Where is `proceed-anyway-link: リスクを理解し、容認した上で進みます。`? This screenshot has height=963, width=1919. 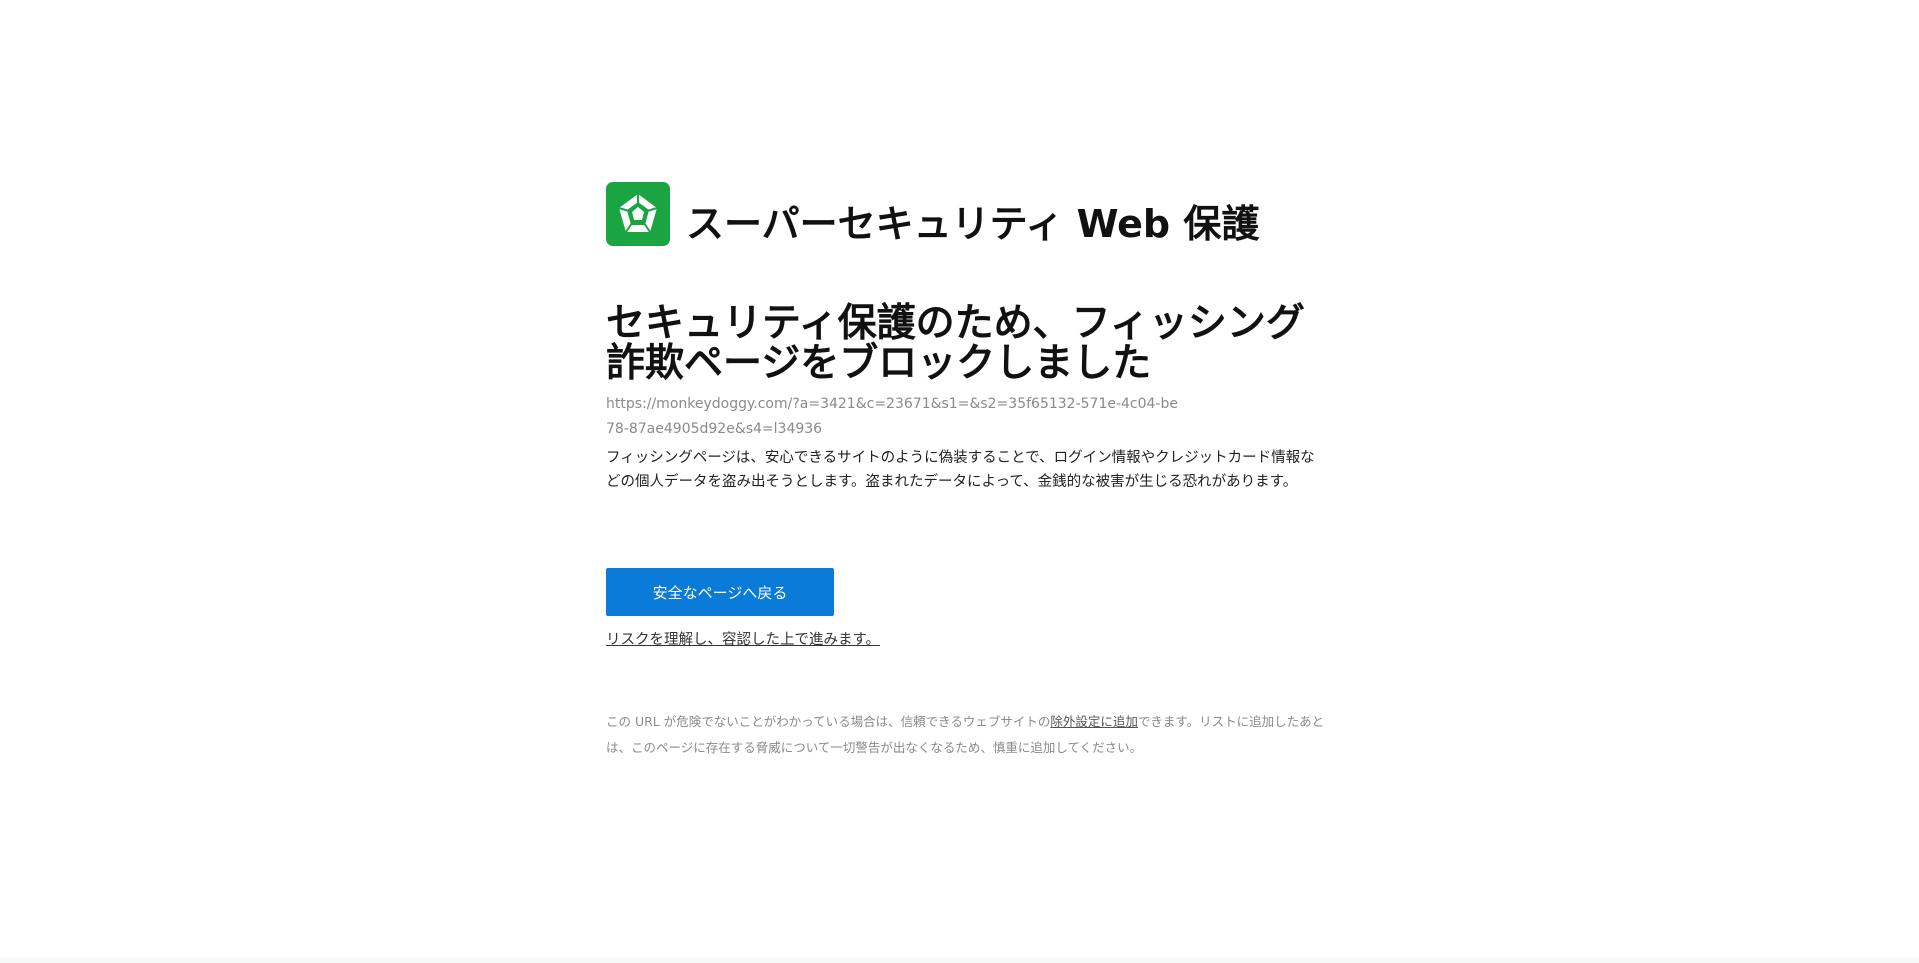 proceed-anyway-link: リスクを理解し、容認した上で進みます。 is located at coordinates (743, 638).